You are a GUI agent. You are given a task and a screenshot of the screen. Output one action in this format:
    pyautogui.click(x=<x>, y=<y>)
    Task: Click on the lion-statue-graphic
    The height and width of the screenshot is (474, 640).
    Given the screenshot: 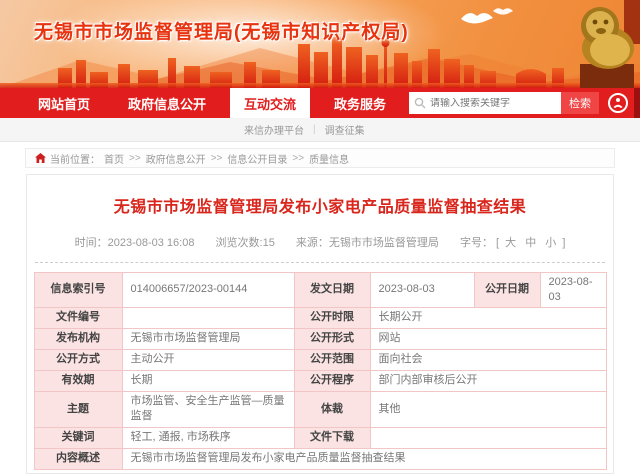 What is the action you would take?
    pyautogui.click(x=610, y=44)
    